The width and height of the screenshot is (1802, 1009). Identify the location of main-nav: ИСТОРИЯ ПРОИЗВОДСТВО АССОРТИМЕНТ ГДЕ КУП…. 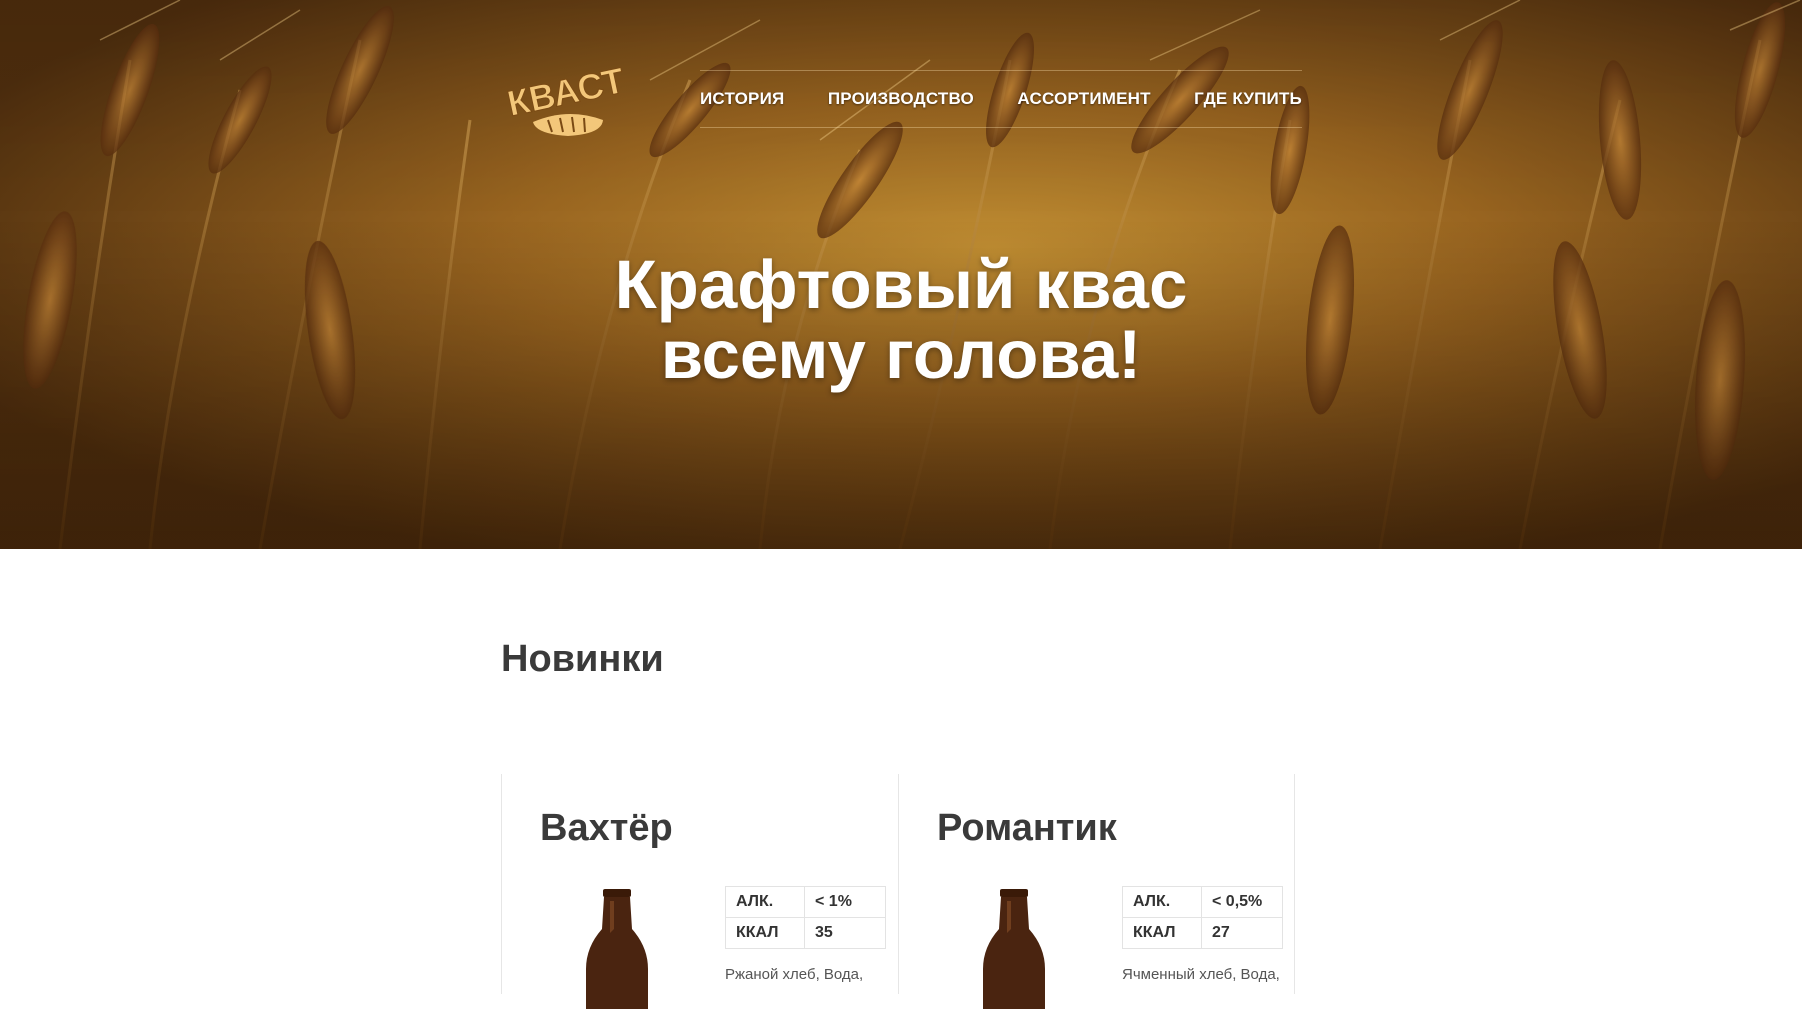
(1001, 99).